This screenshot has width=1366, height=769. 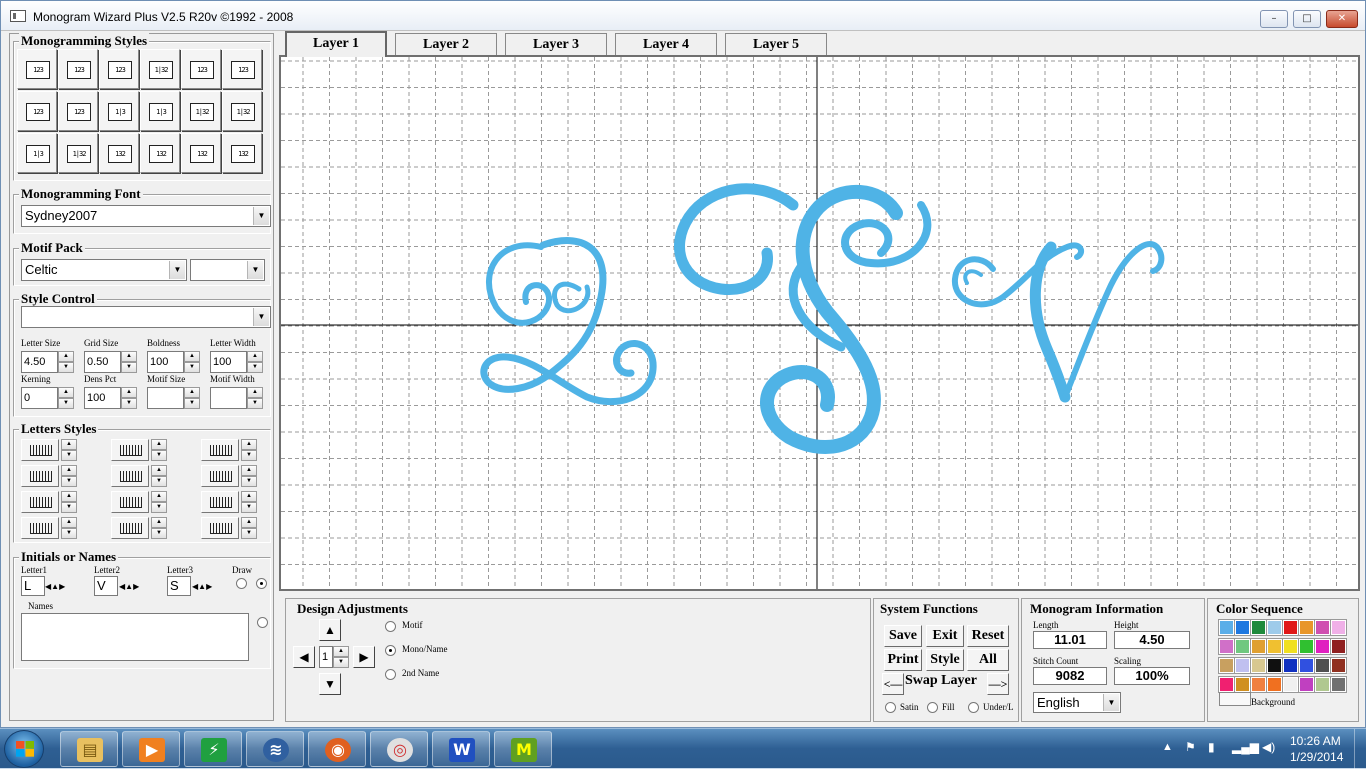 What do you see at coordinates (893, 684) in the screenshot?
I see `swap-left-button: <—` at bounding box center [893, 684].